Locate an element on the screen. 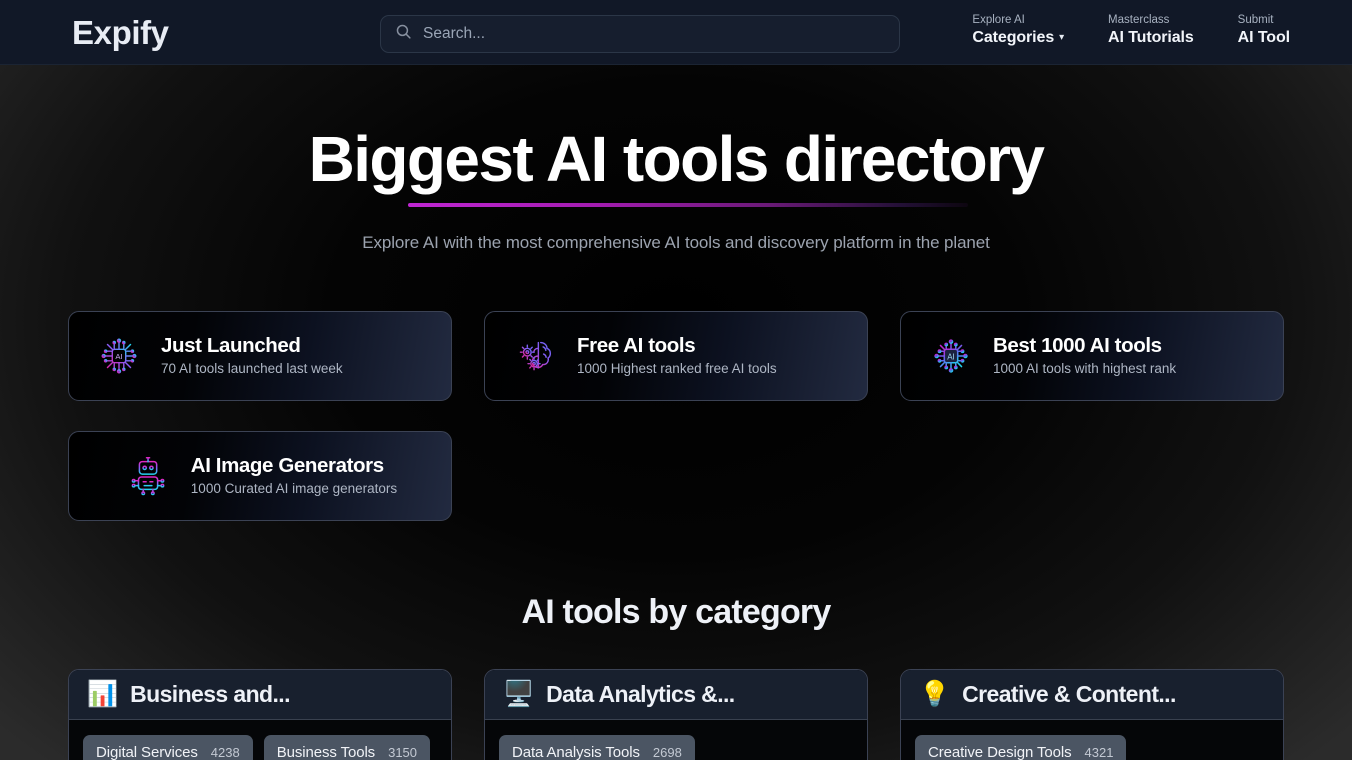 The height and width of the screenshot is (760, 1352). tag-label: Data Analysis Tools is located at coordinates (576, 751).